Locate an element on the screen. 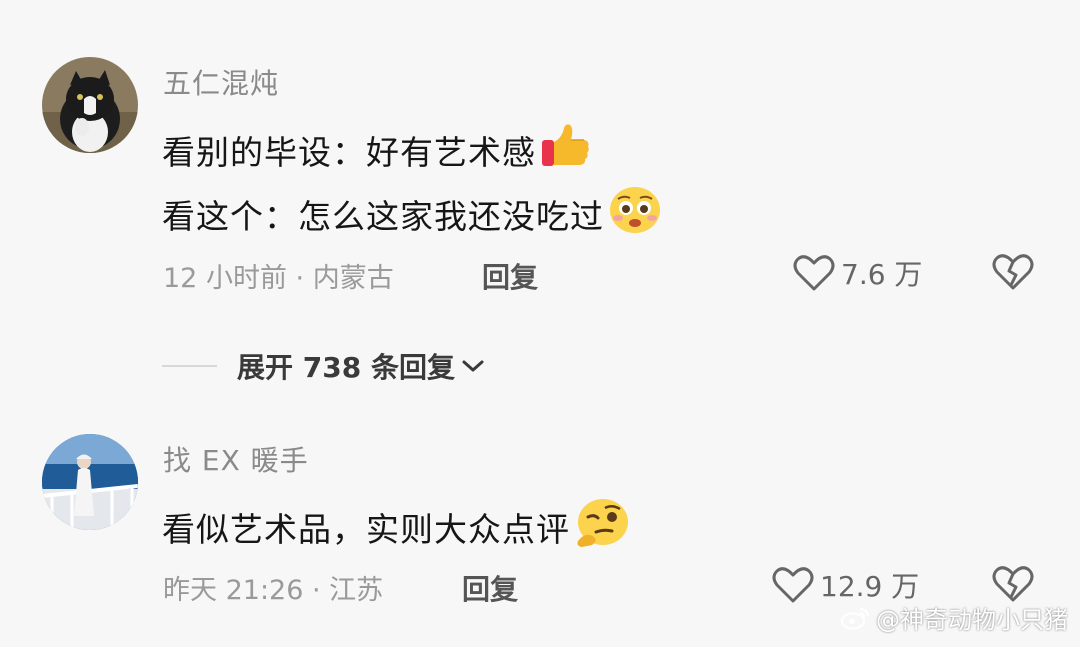  thumbs-up-icon is located at coordinates (566, 150).